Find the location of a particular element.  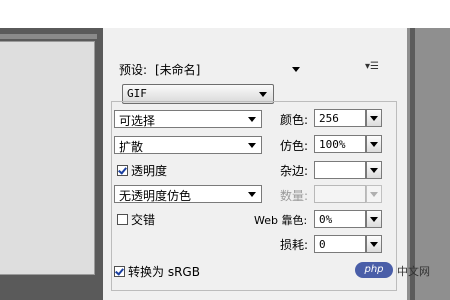

dither-algorithm-select: 扩散 is located at coordinates (188, 145).